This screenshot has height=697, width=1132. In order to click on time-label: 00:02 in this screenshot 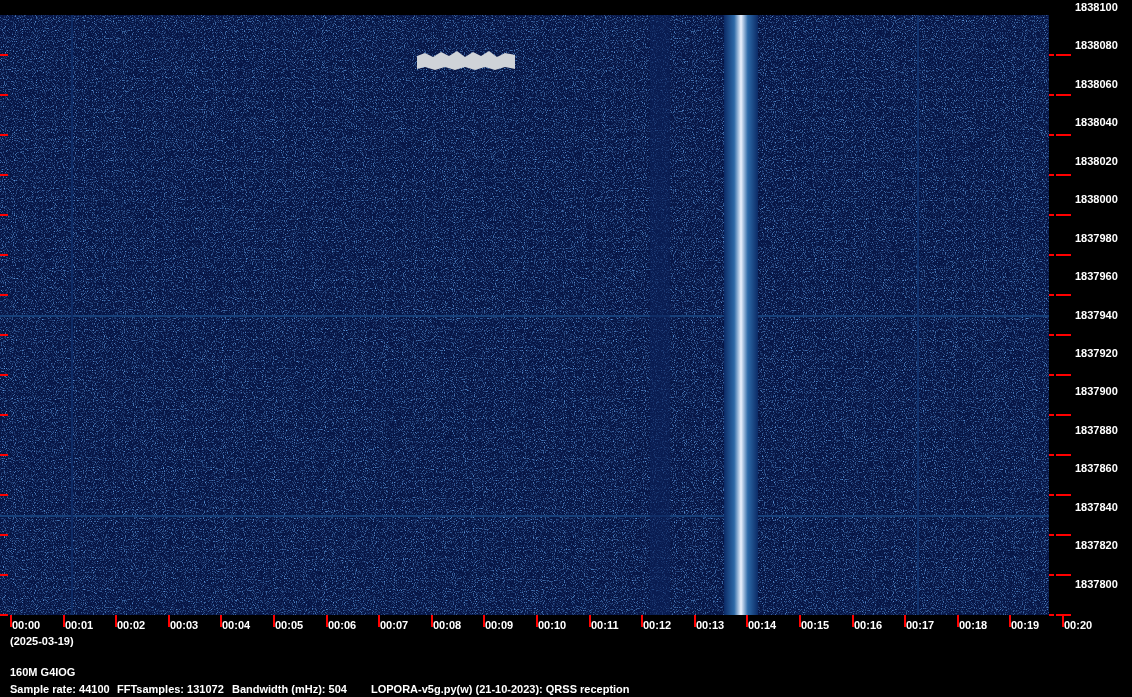, I will do `click(131, 625)`.